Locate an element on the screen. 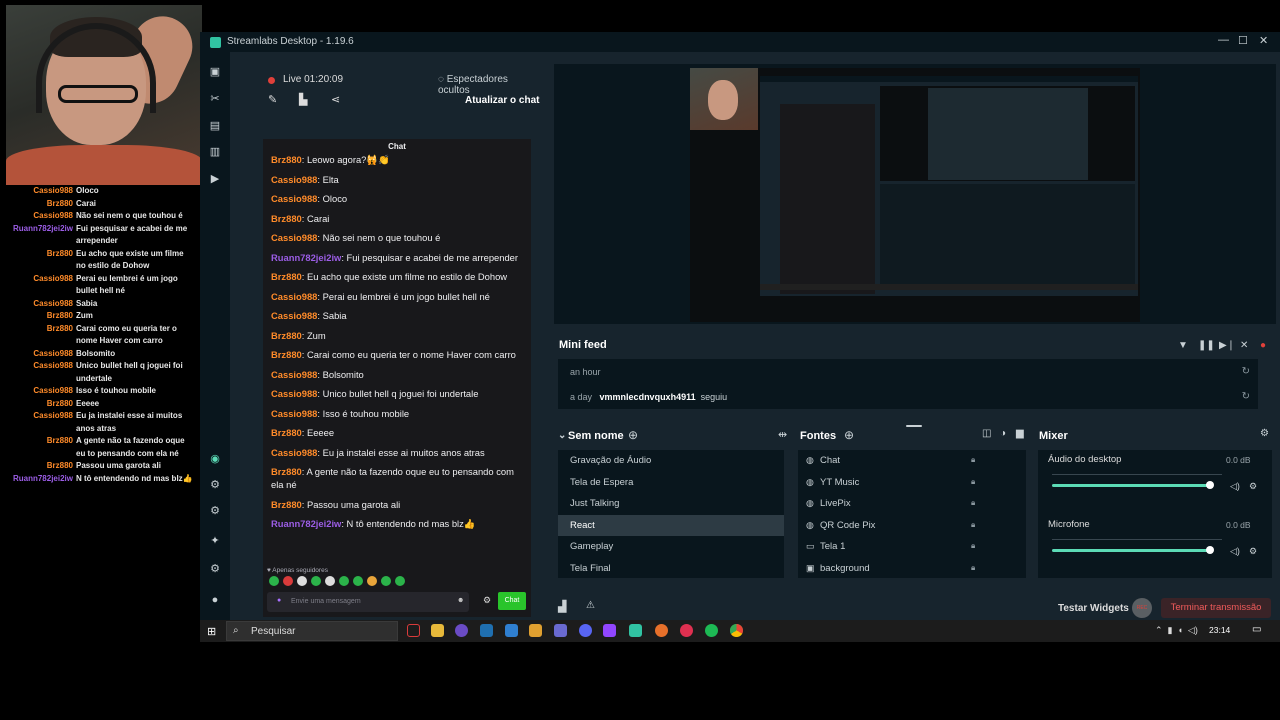 This screenshot has width=1280, height=720. twitch-icon is located at coordinates (609, 630).